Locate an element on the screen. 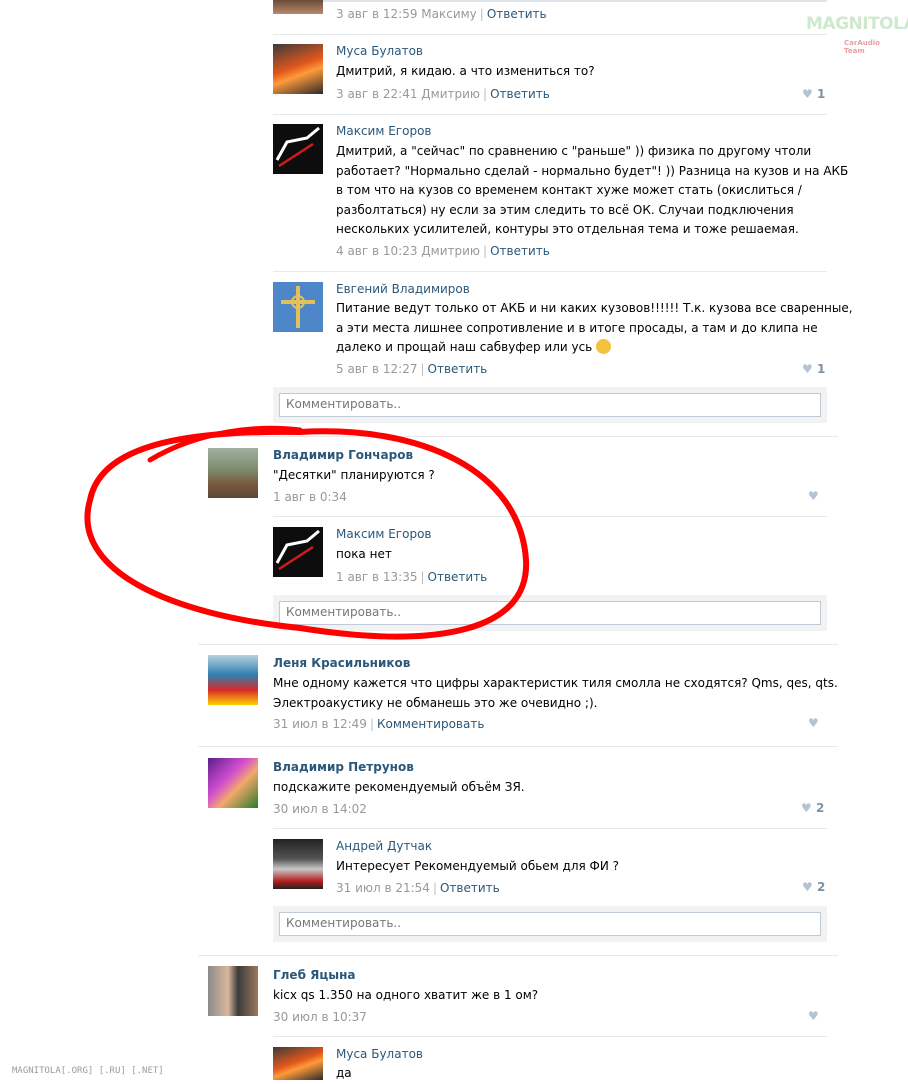  footer-watermark: MAGNITOLA[.ORG] [.RU] [.NET] is located at coordinates (88, 1071).